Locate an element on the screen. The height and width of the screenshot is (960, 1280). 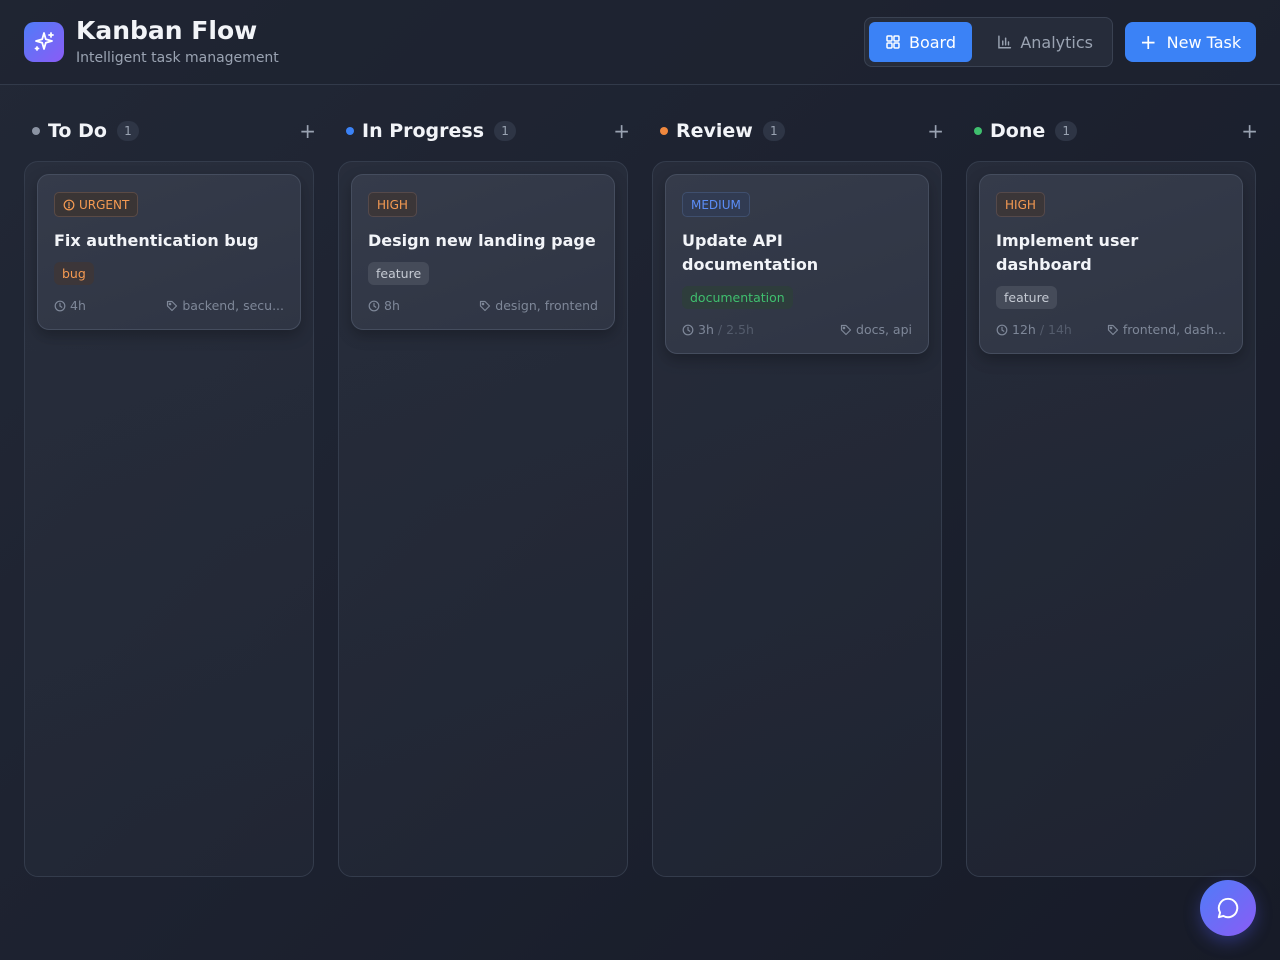
card-title: Fix authentication bug is located at coordinates (156, 240).